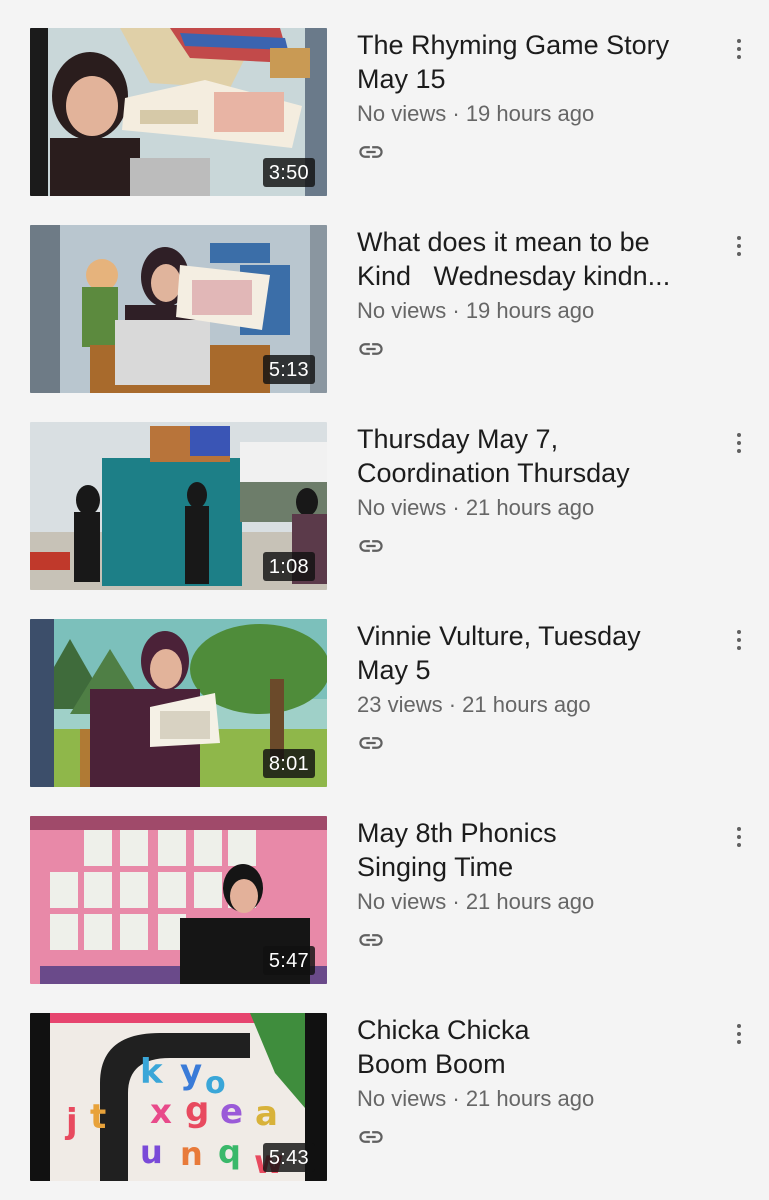 This screenshot has height=1200, width=769. I want to click on video-title: Vinnie Vulture, Tuesday May 5, so click(527, 653).